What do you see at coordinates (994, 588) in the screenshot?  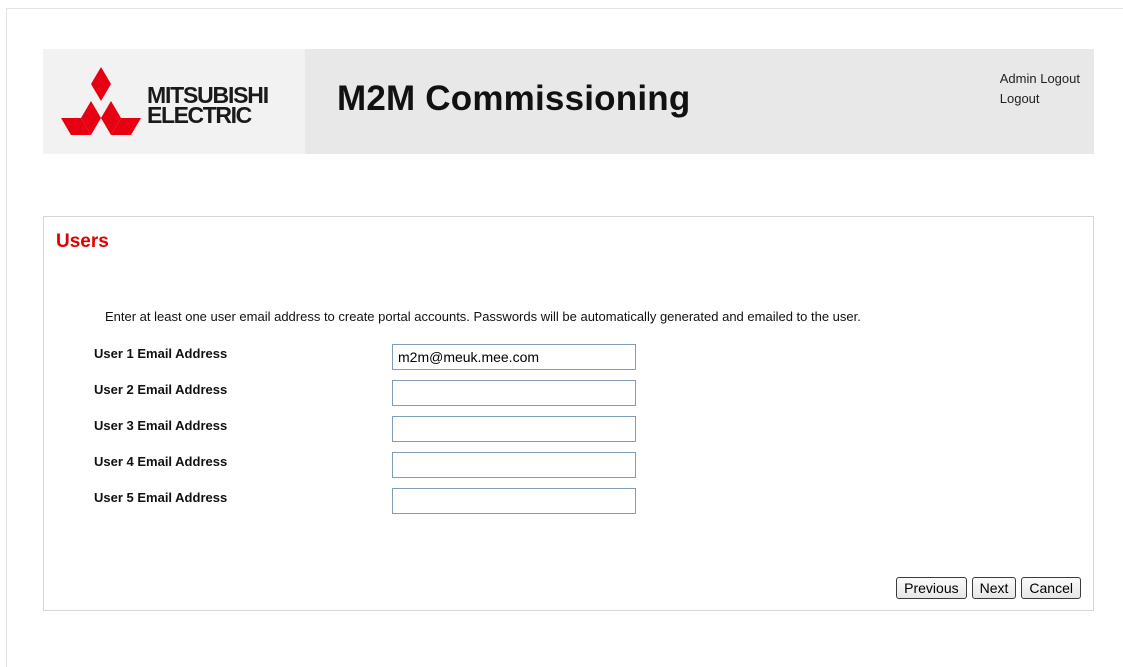 I see `next-button: Next` at bounding box center [994, 588].